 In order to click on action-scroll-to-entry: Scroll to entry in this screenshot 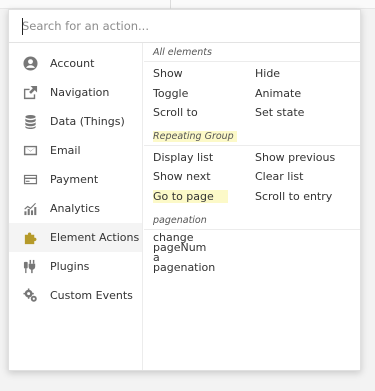, I will do `click(310, 197)`.